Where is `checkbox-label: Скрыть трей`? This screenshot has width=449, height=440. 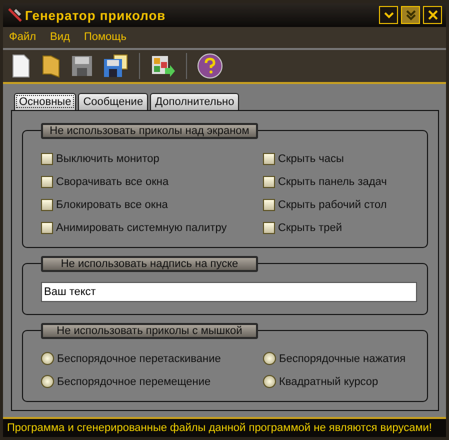 checkbox-label: Скрыть трей is located at coordinates (310, 228).